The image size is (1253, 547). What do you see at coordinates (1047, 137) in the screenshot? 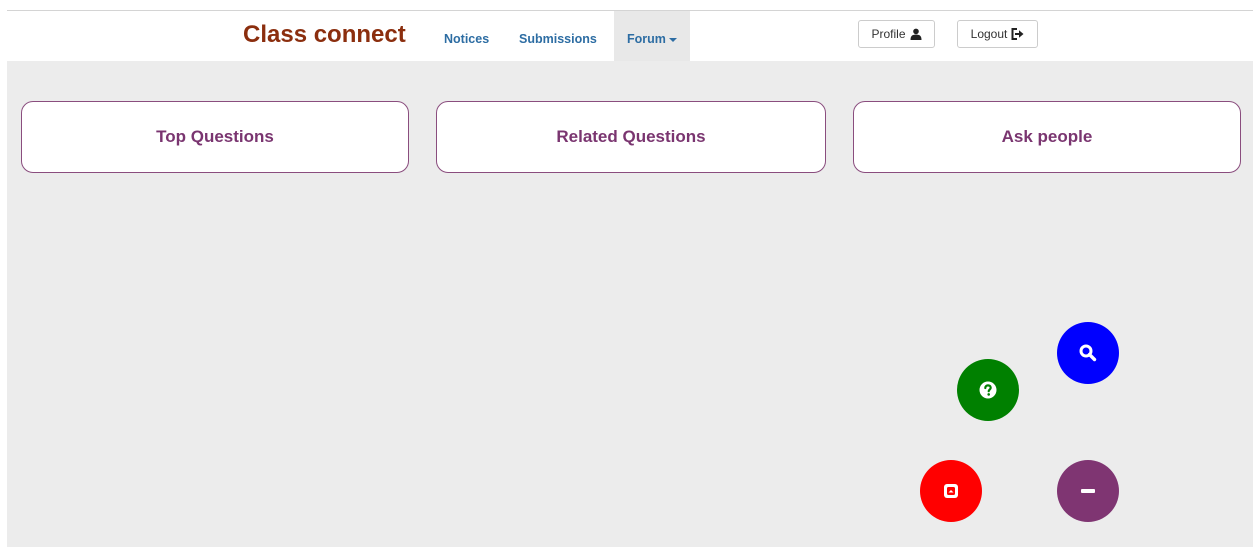
I see `ask-people-card: Ask people` at bounding box center [1047, 137].